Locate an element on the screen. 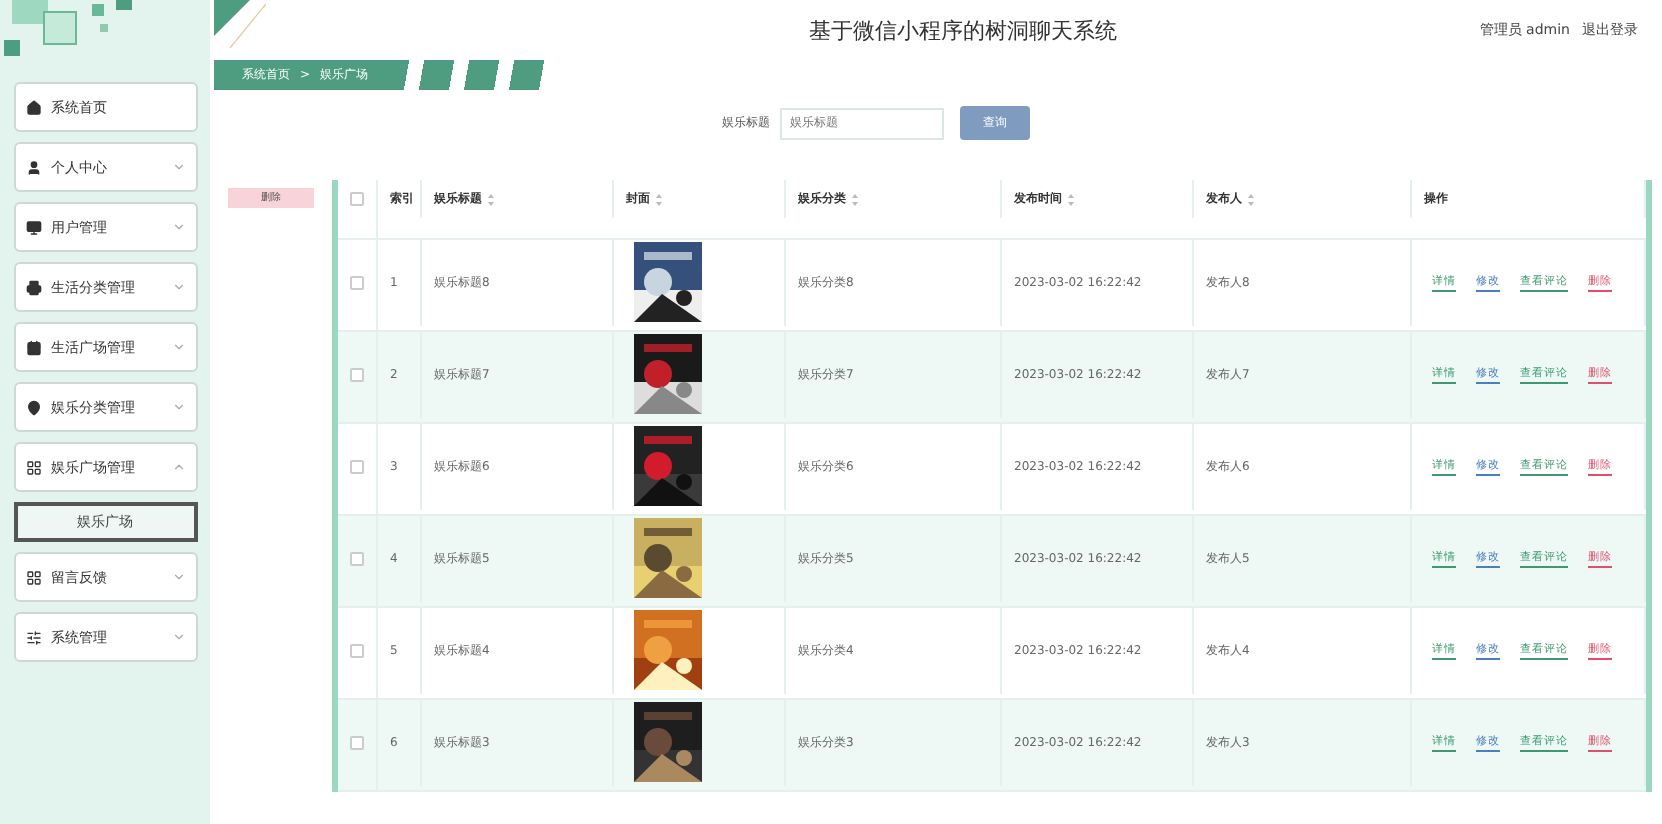 Image resolution: width=1662 pixels, height=824 pixels. monitor-icon is located at coordinates (33, 227).